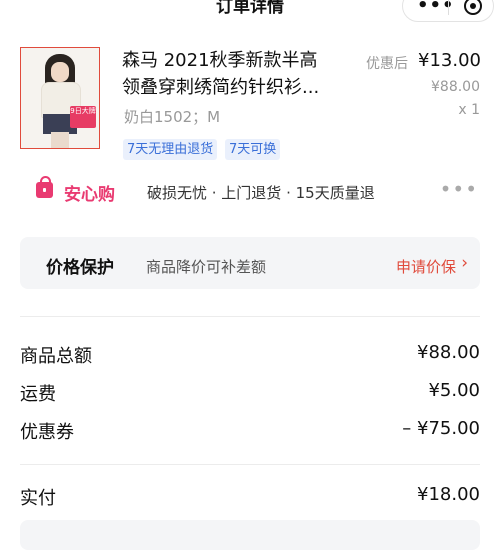 The height and width of the screenshot is (550, 500). I want to click on assurance-title: 安心购, so click(89, 195).